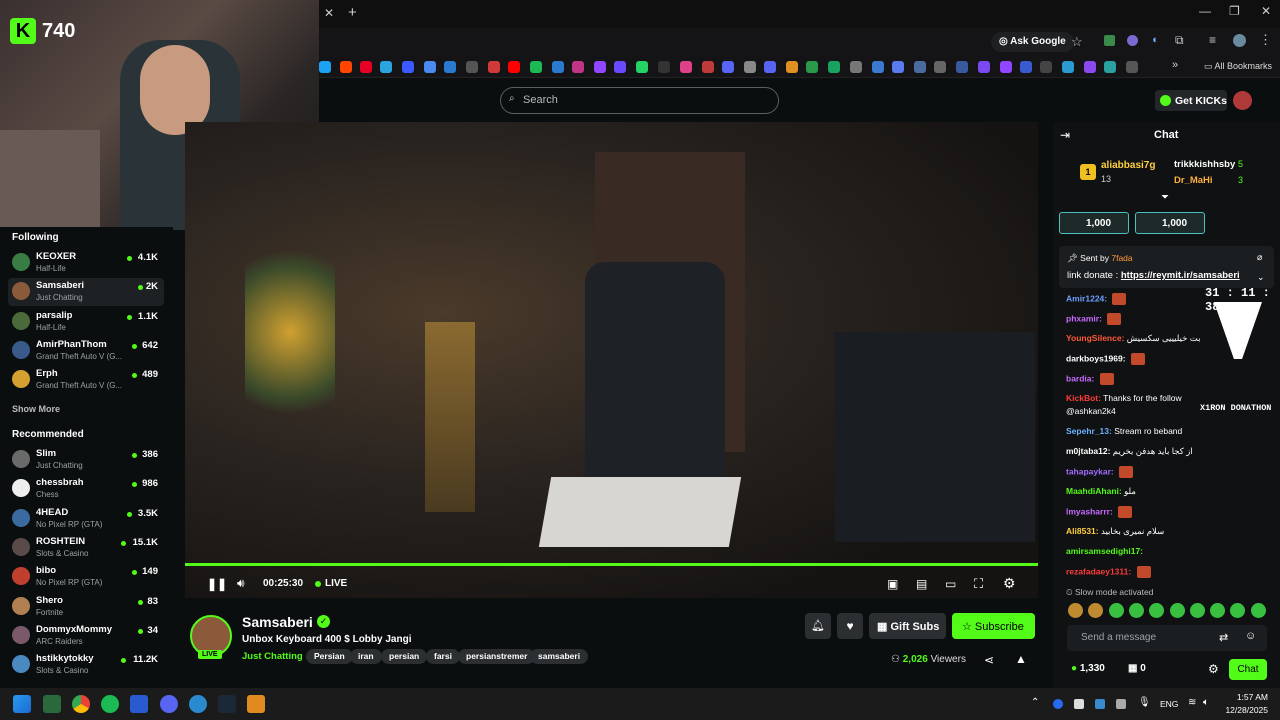  What do you see at coordinates (241, 583) in the screenshot?
I see `volume-icon: 🔊︎` at bounding box center [241, 583].